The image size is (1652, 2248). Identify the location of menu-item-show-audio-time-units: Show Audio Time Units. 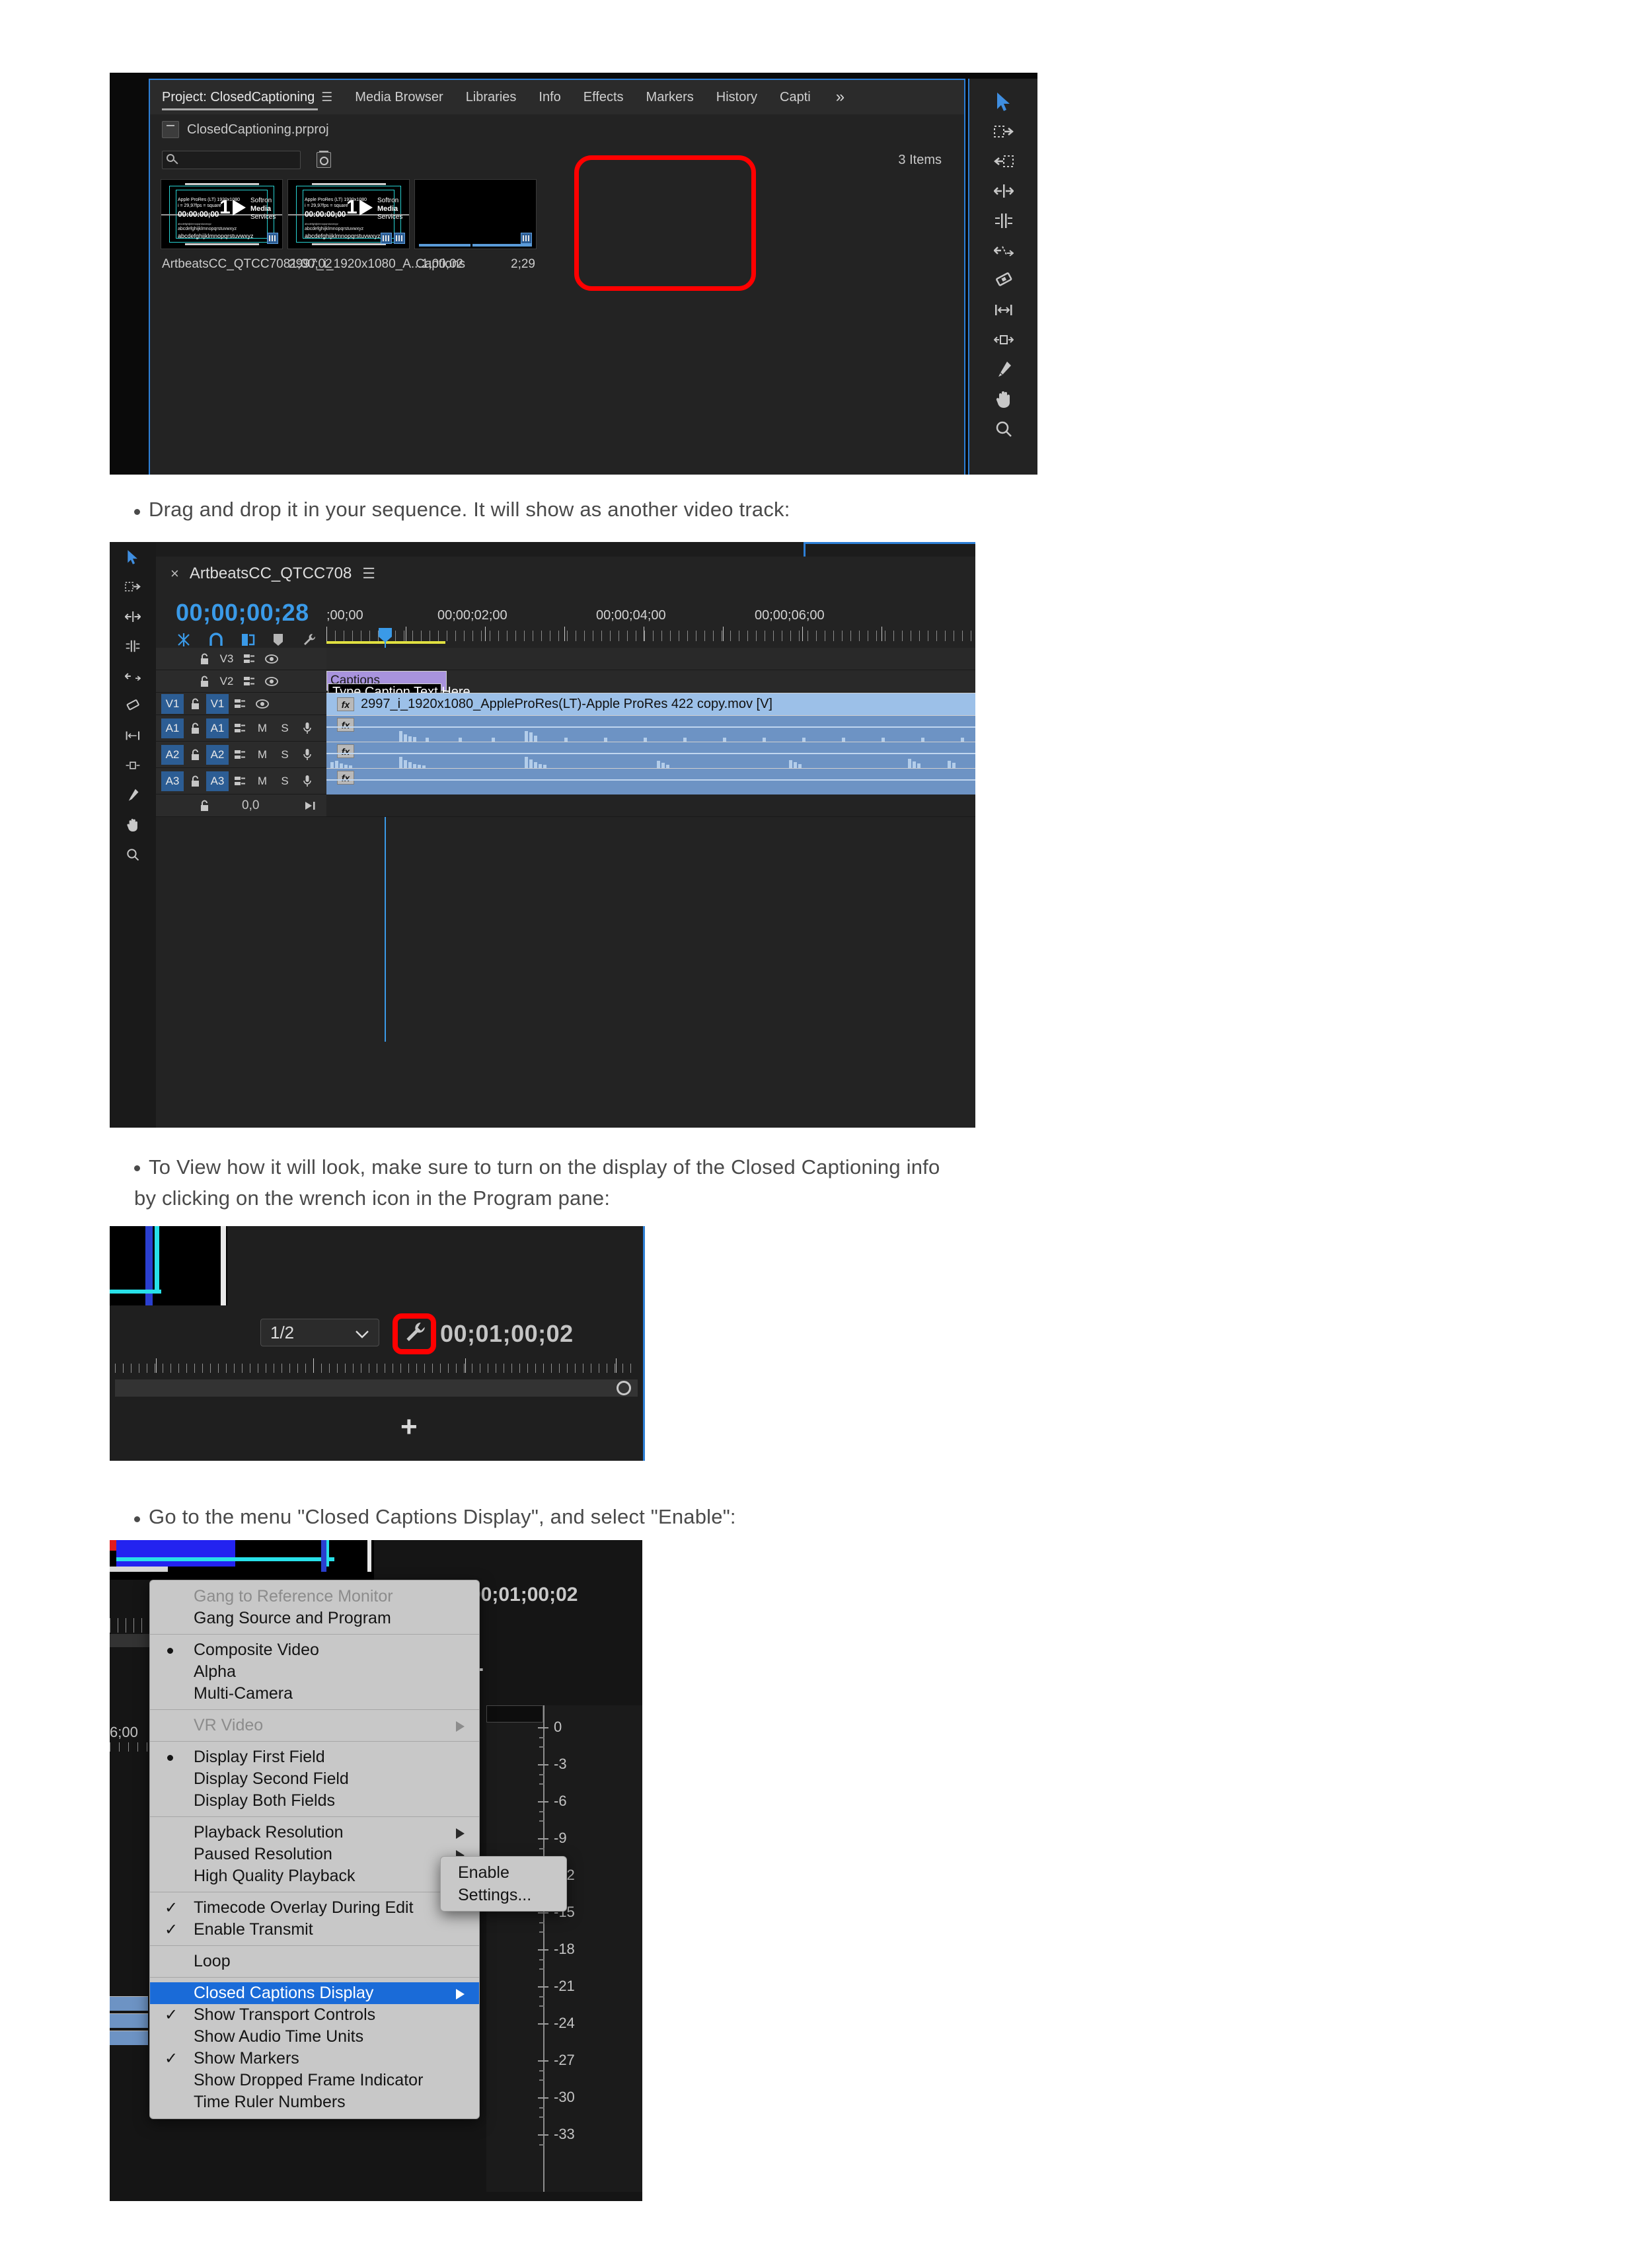
(315, 2037).